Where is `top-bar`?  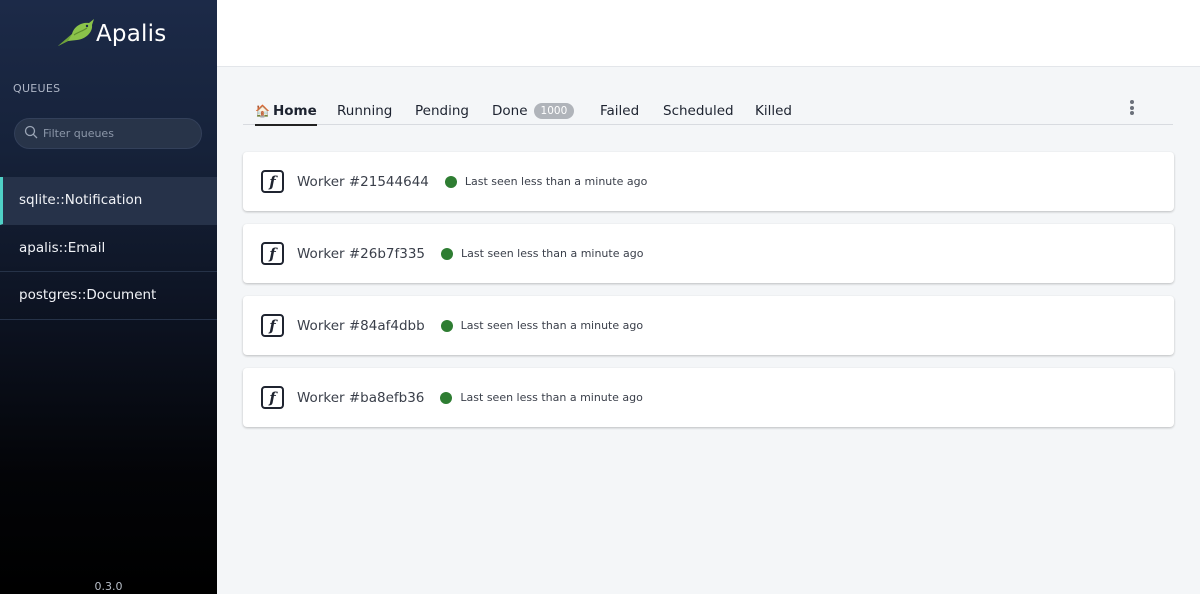 top-bar is located at coordinates (708, 33).